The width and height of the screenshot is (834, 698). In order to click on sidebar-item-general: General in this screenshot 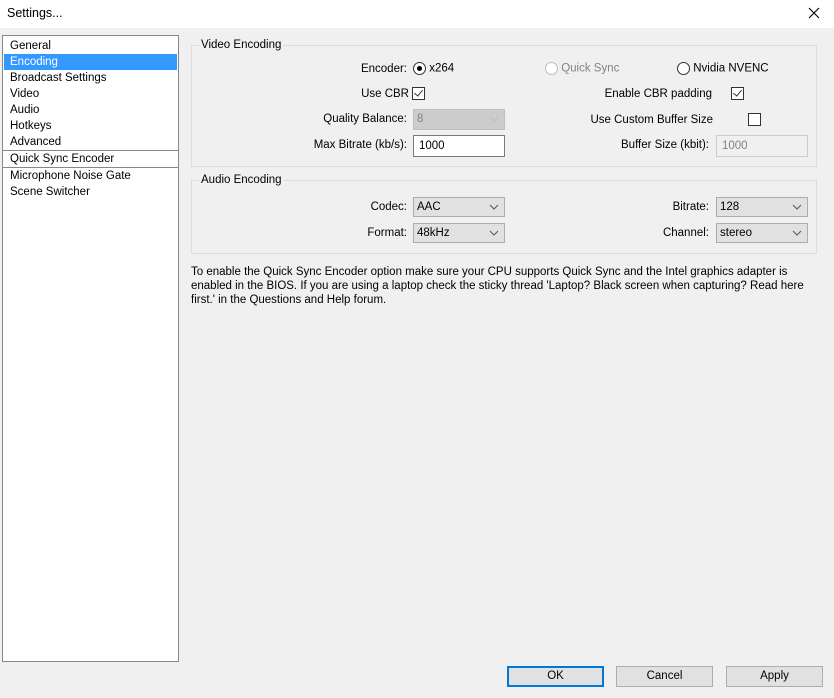, I will do `click(90, 46)`.